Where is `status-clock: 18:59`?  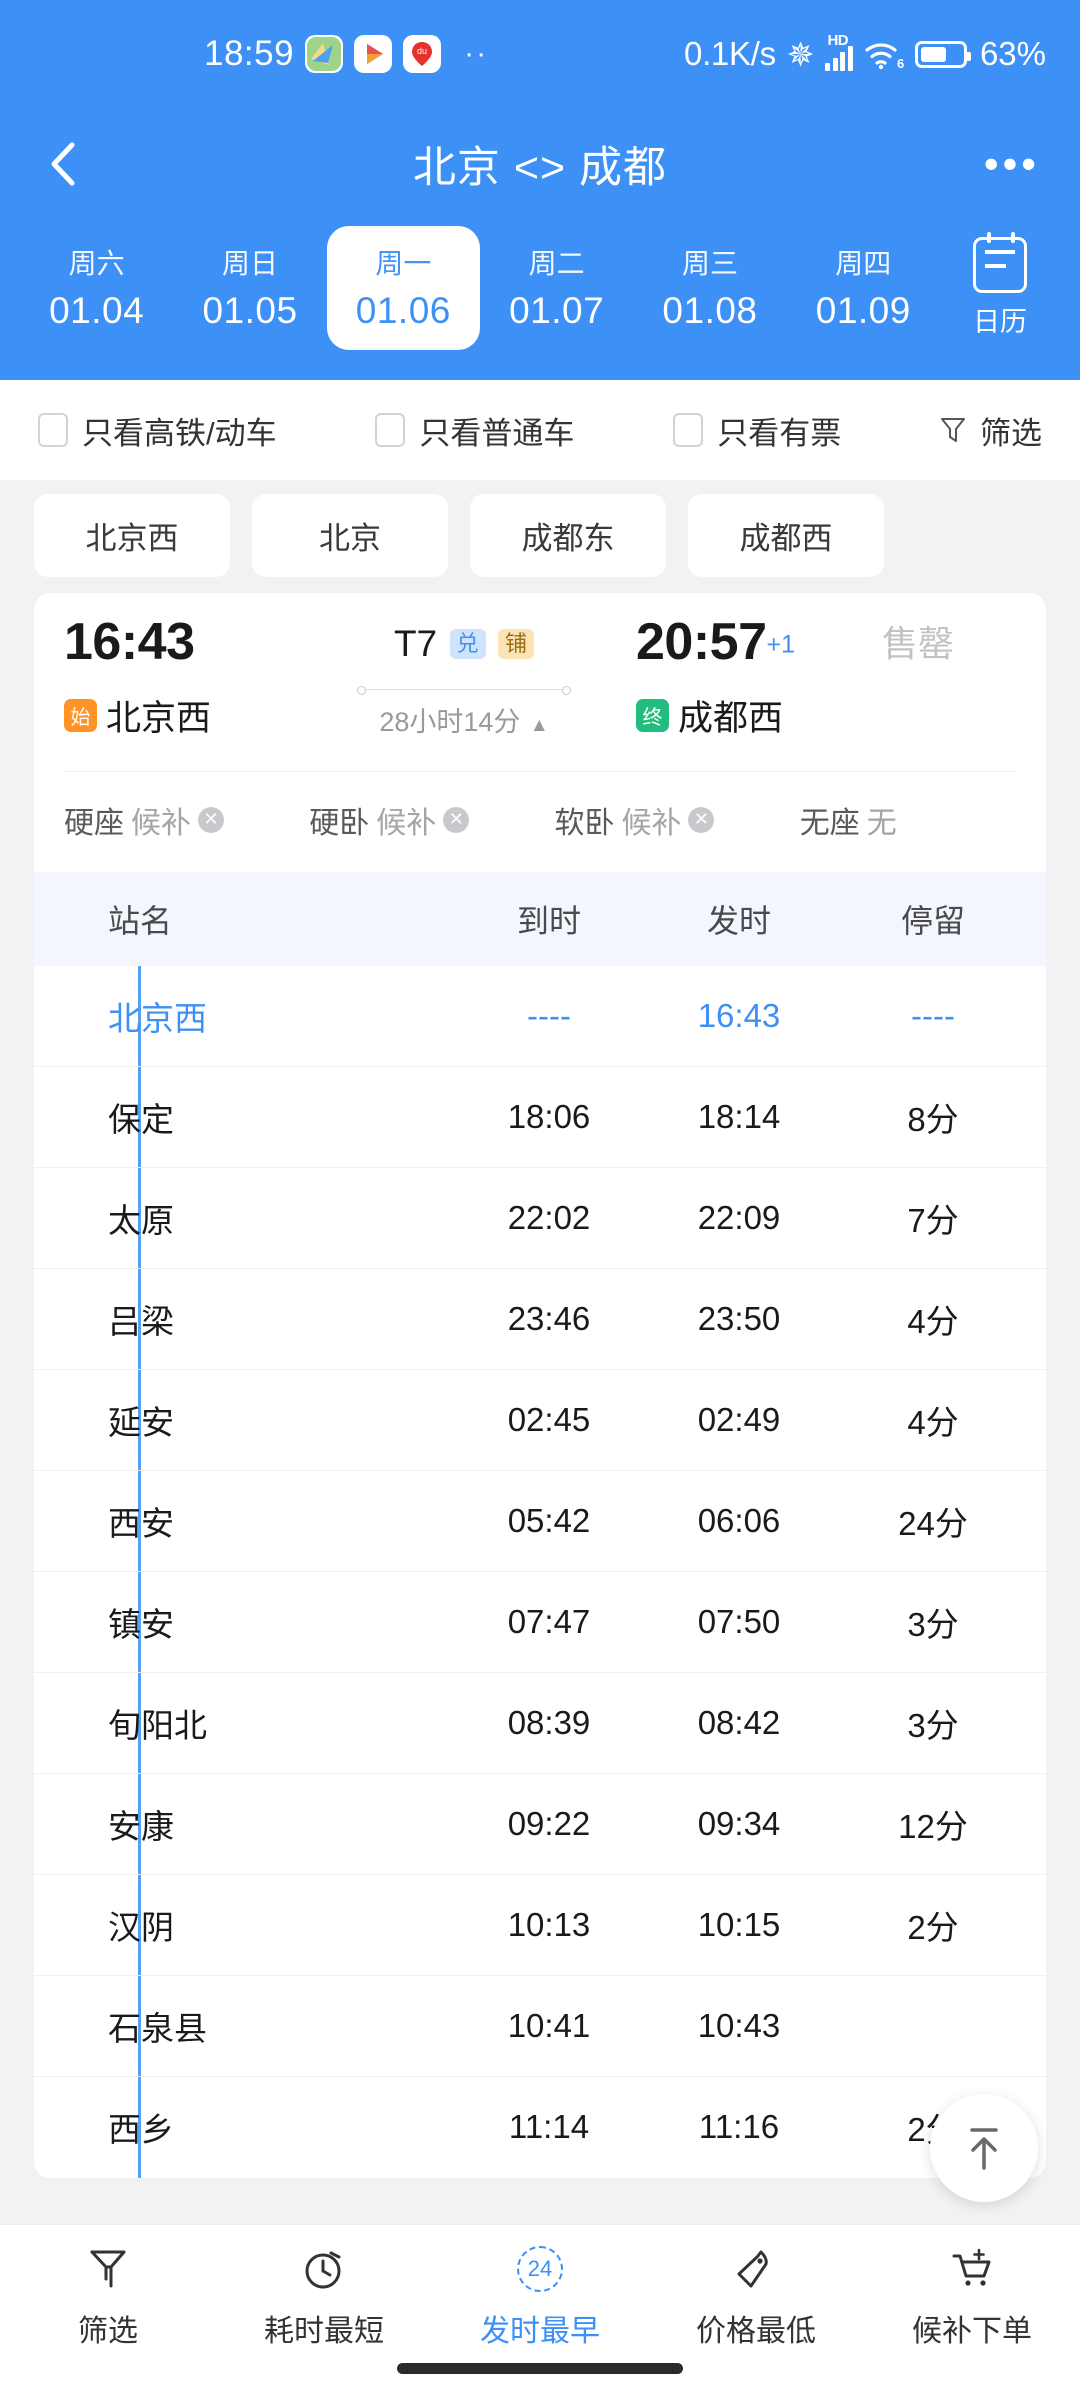 status-clock: 18:59 is located at coordinates (249, 53).